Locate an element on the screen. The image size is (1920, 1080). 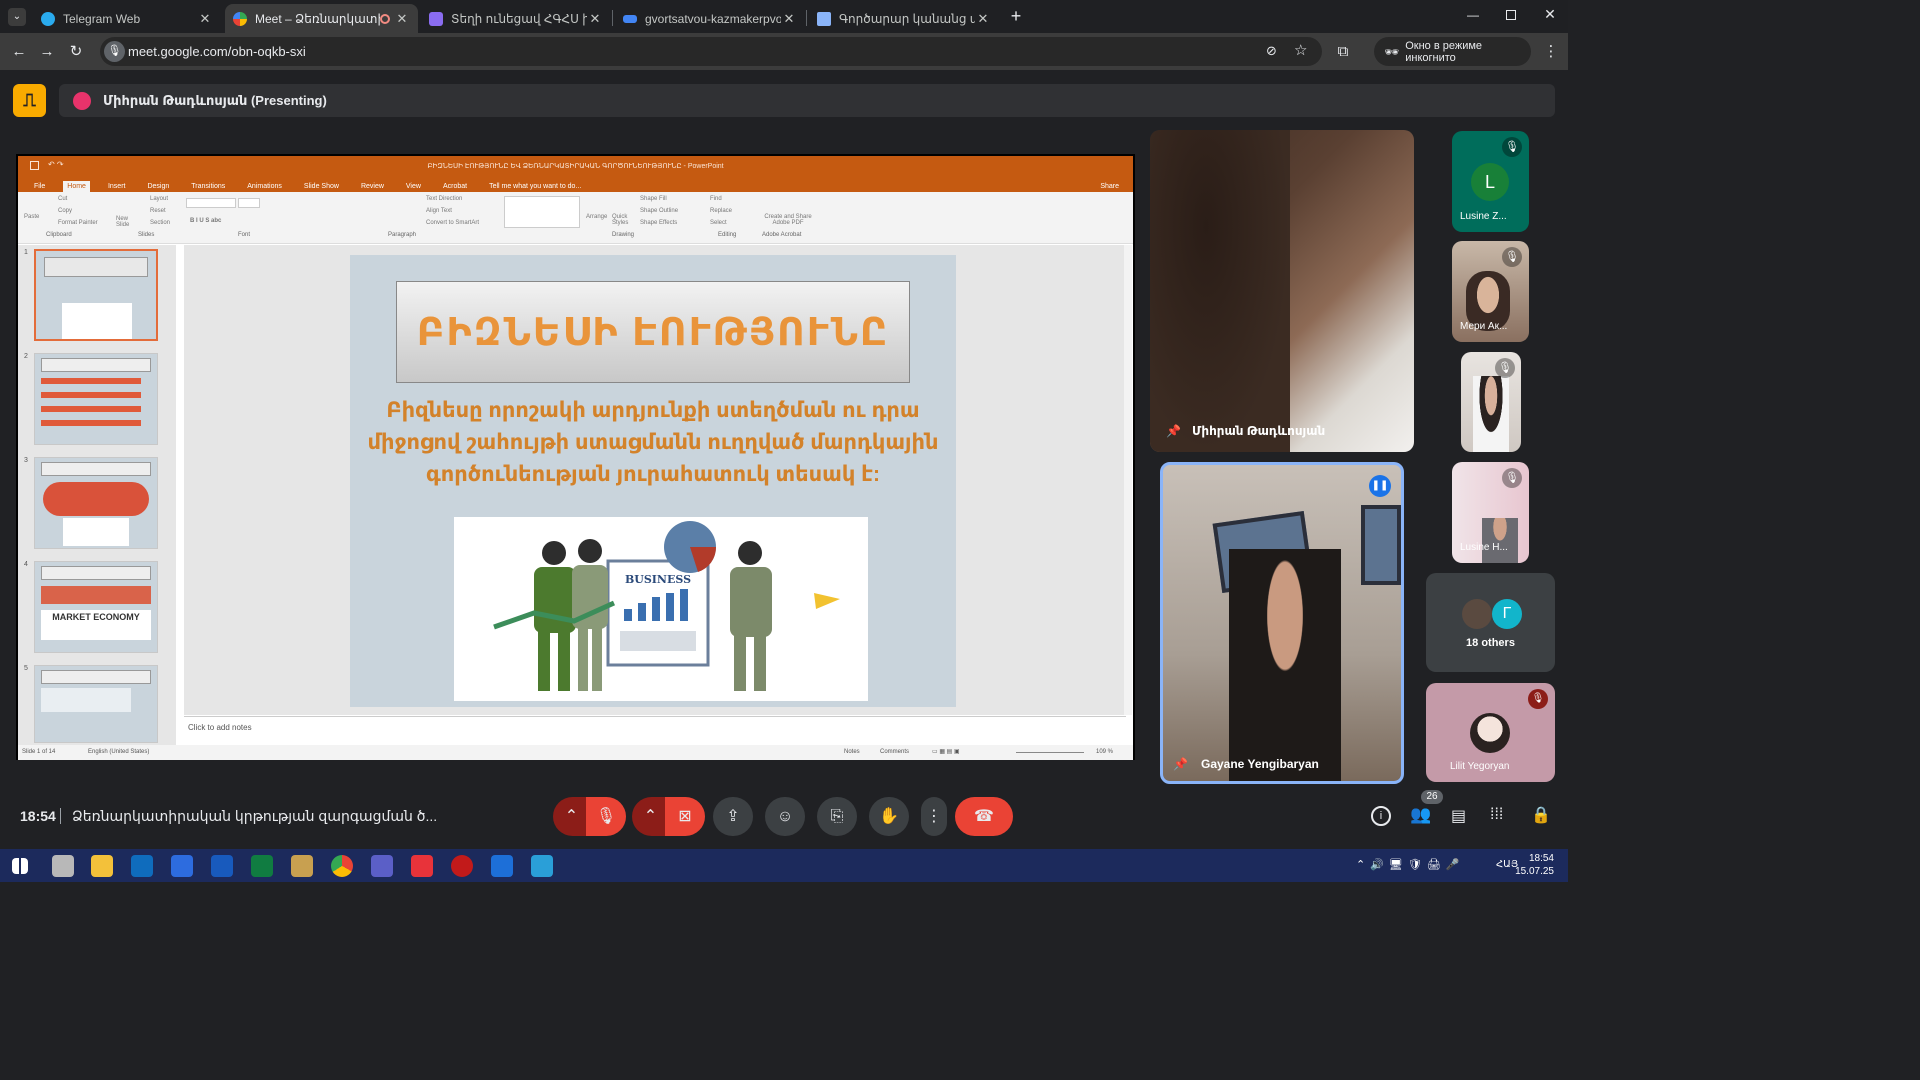
anydesk-icon is located at coordinates (422, 866).